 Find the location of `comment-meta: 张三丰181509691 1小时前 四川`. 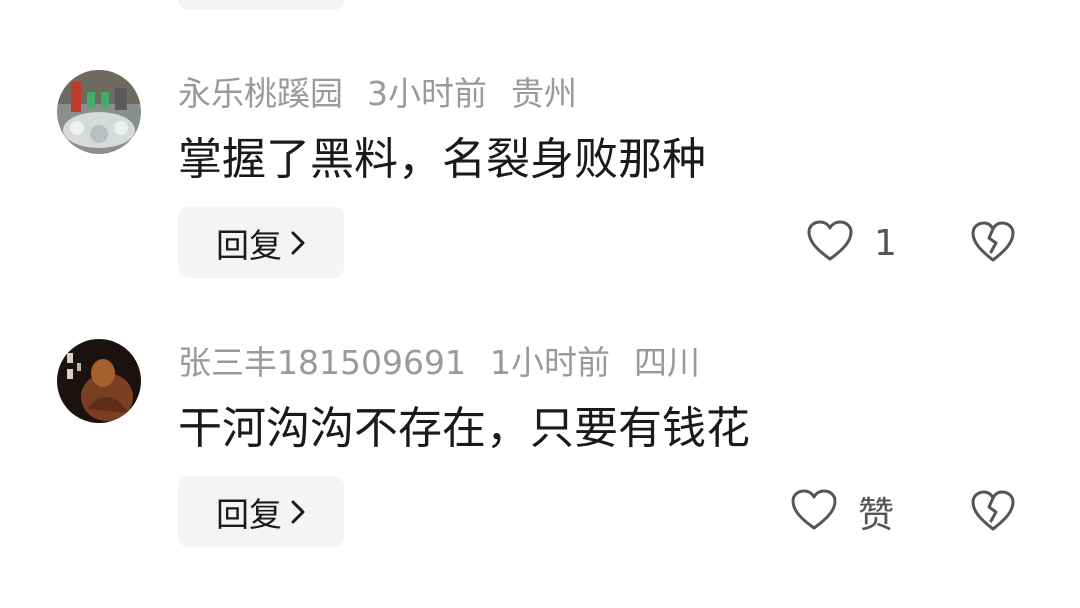

comment-meta: 张三丰181509691 1小时前 四川 is located at coordinates (451, 363).